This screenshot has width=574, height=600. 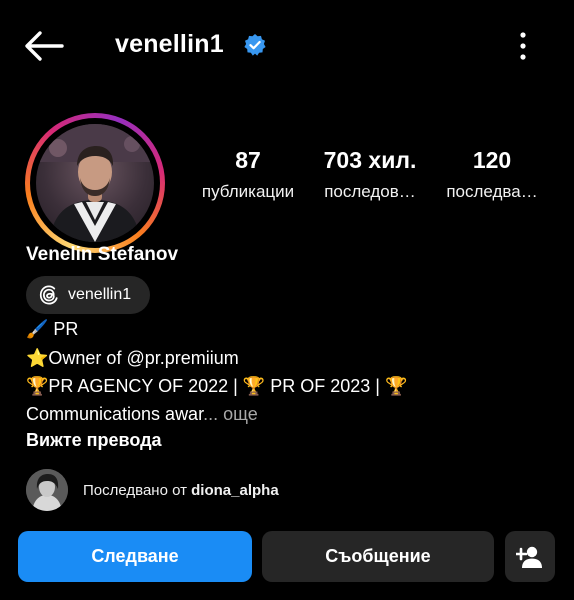 I want to click on followed-by-text: Последвано от diona_alpha, so click(x=181, y=490).